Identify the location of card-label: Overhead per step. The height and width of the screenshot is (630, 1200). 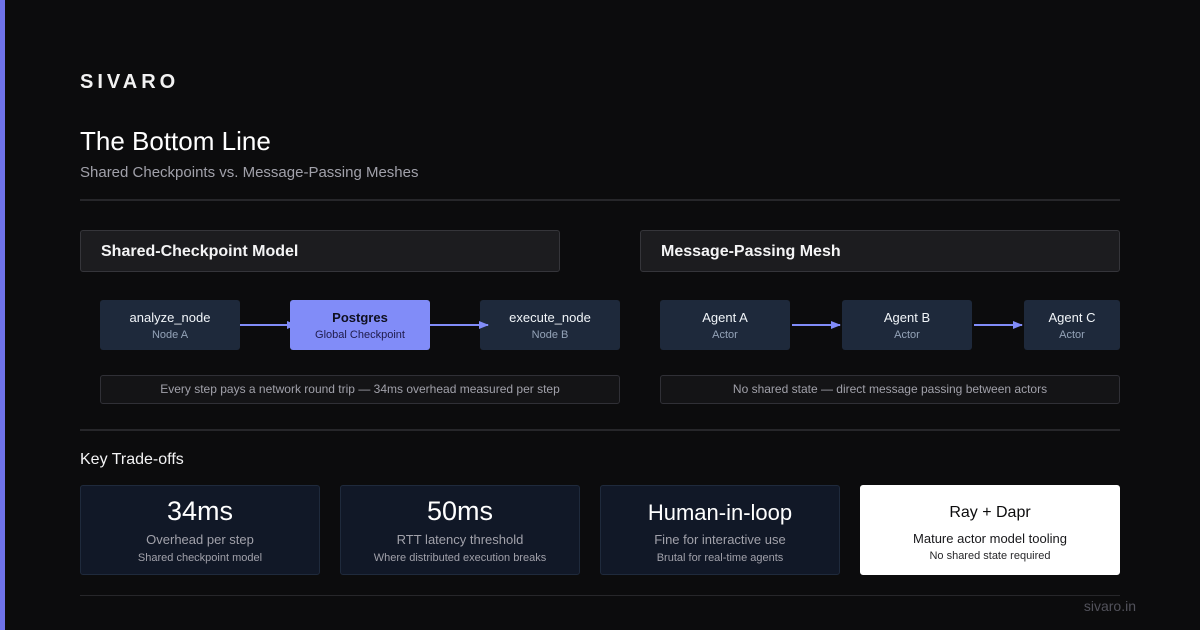
(200, 539).